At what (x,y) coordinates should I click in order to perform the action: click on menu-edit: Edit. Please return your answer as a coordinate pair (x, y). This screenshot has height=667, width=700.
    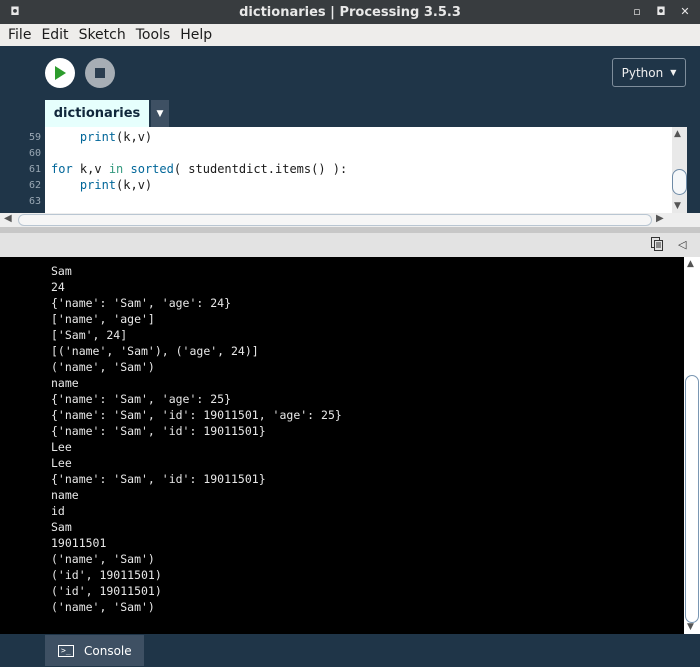
    Looking at the image, I should click on (54, 35).